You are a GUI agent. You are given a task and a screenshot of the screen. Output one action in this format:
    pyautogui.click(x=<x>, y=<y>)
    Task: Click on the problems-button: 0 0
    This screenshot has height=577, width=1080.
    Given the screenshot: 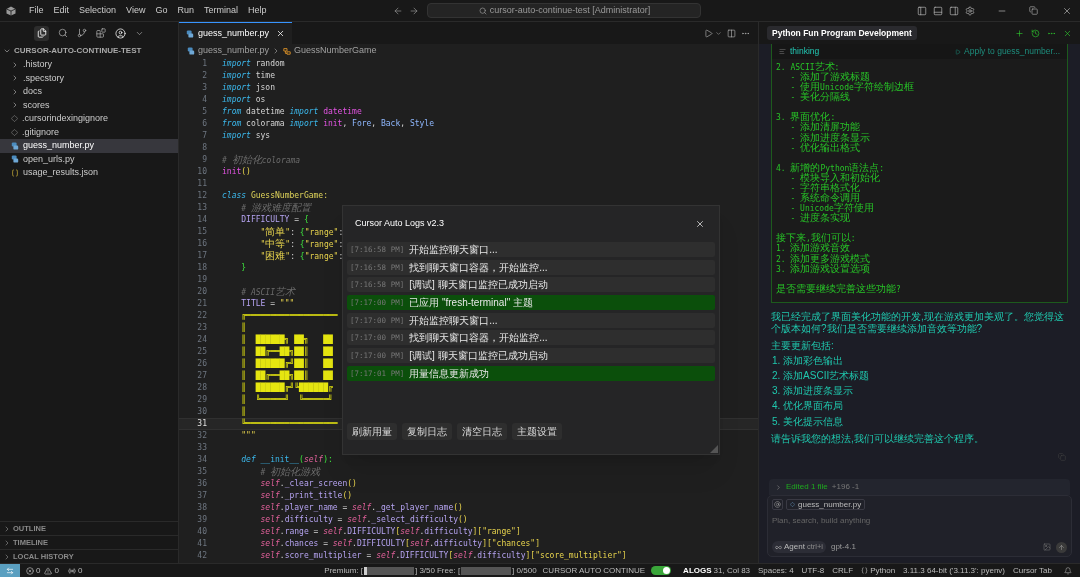 What is the action you would take?
    pyautogui.click(x=42, y=570)
    